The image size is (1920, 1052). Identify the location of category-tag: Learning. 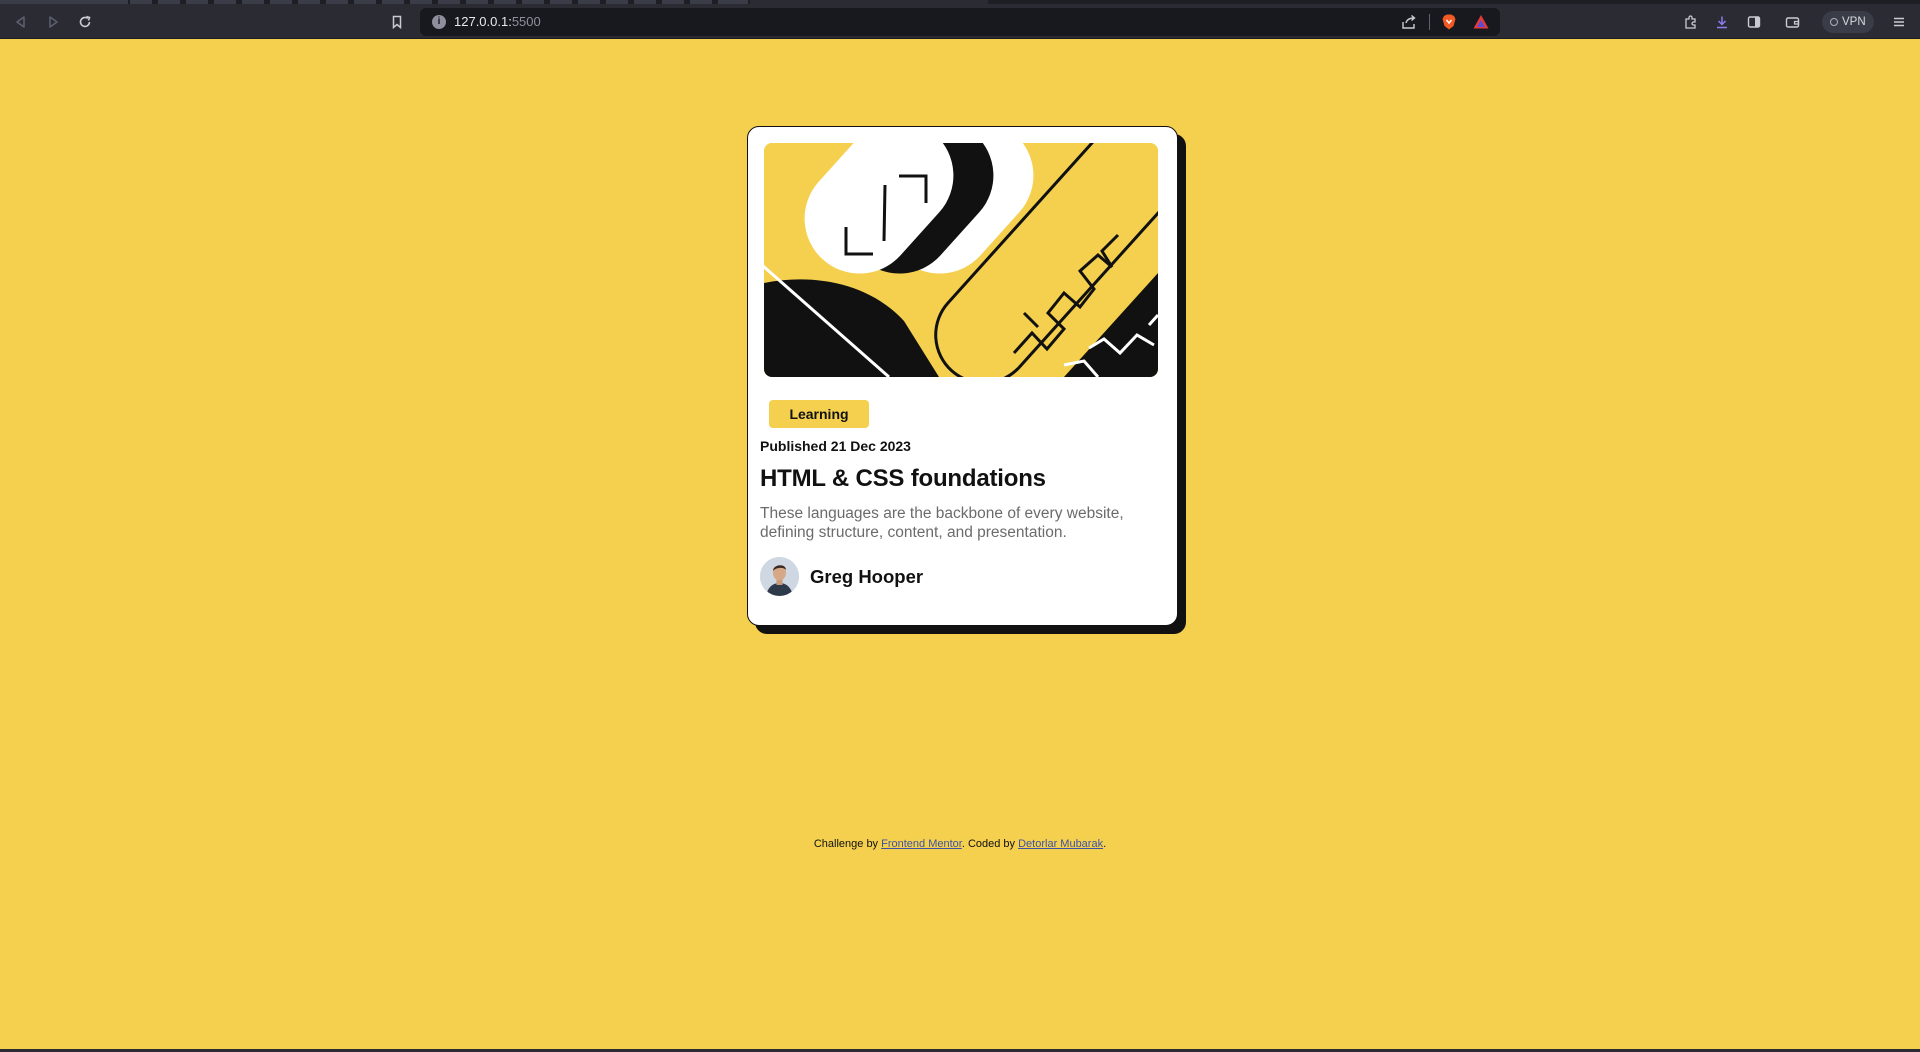
(819, 414).